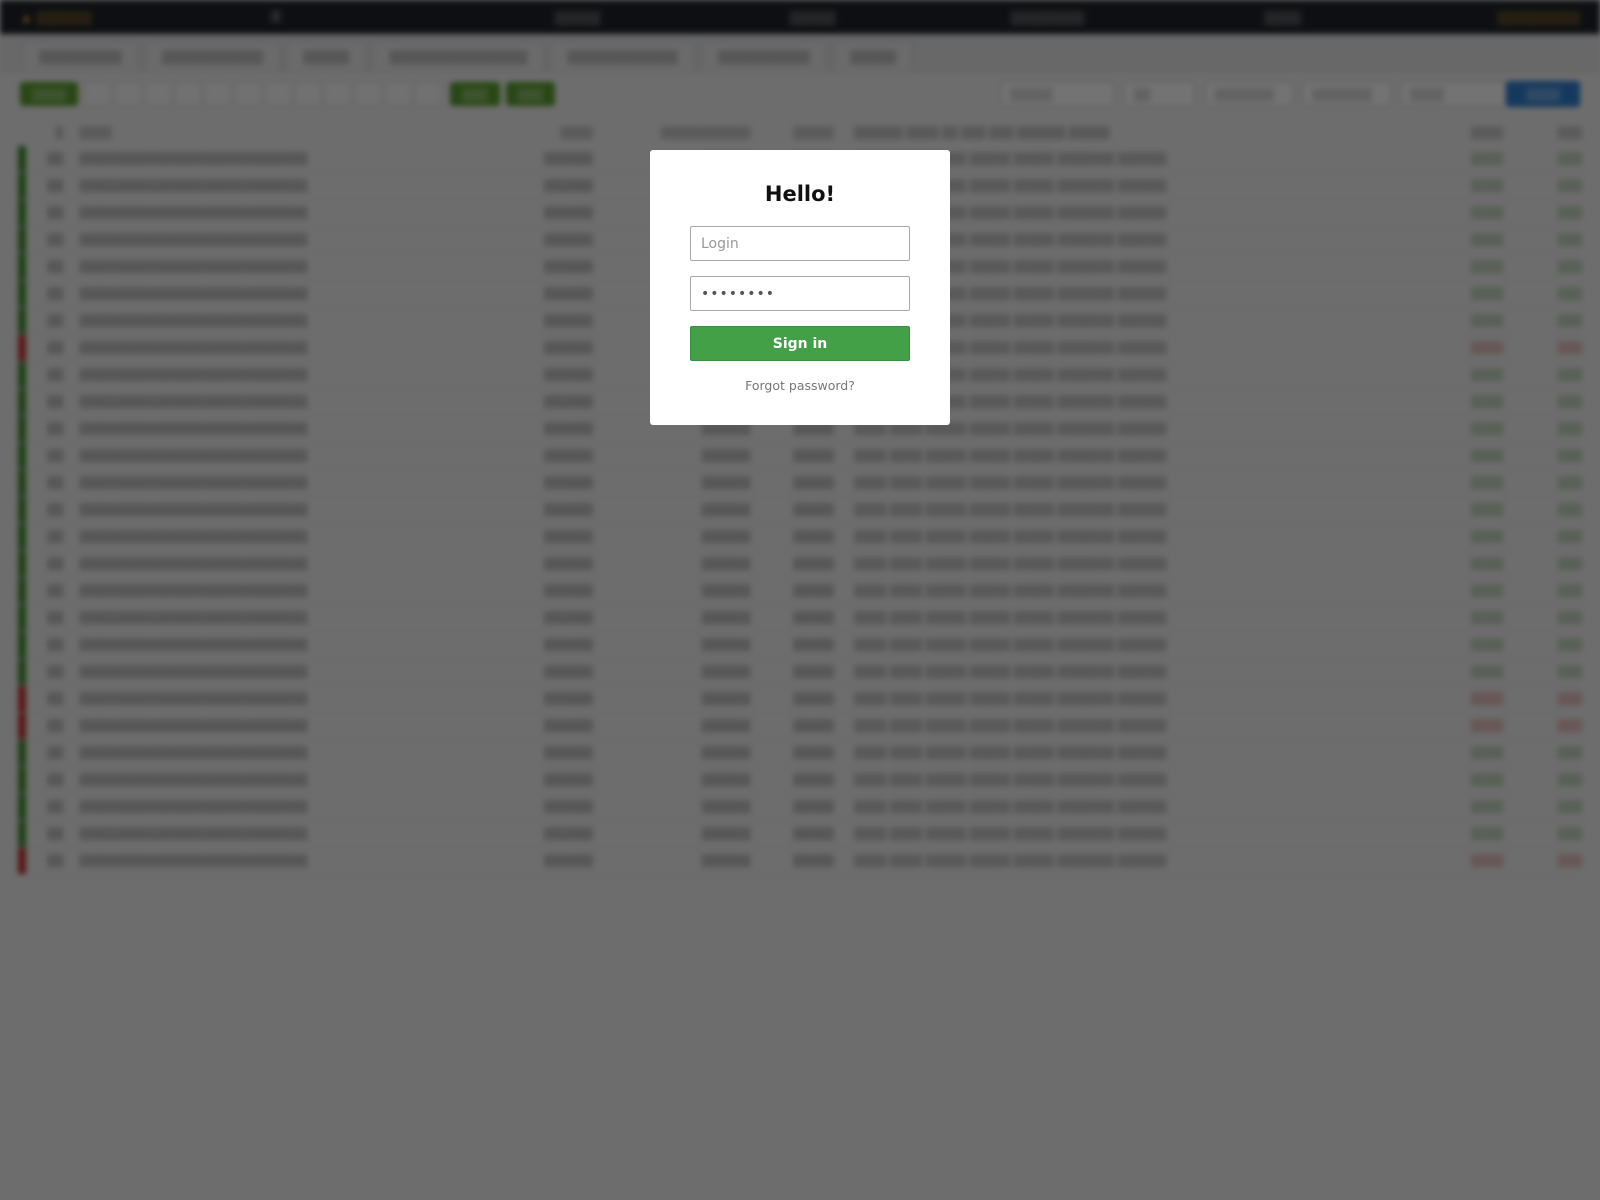 This screenshot has height=1200, width=1600. Describe the element at coordinates (800, 243) in the screenshot. I see `login-input` at that location.